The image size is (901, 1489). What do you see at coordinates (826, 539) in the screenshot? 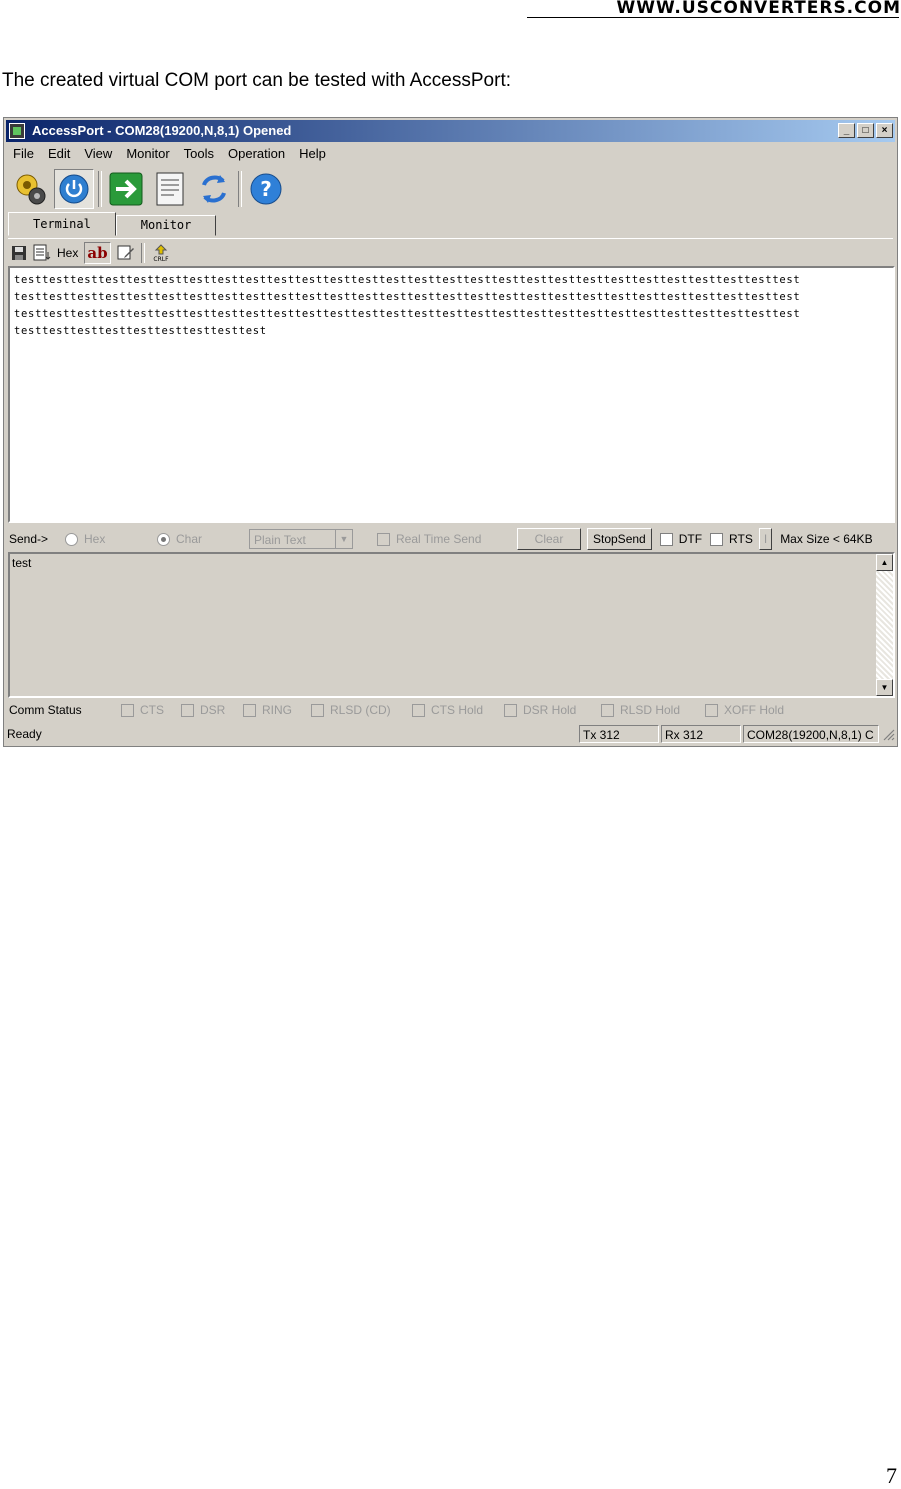
I see `max-size-label: Max Size < 64KB` at bounding box center [826, 539].